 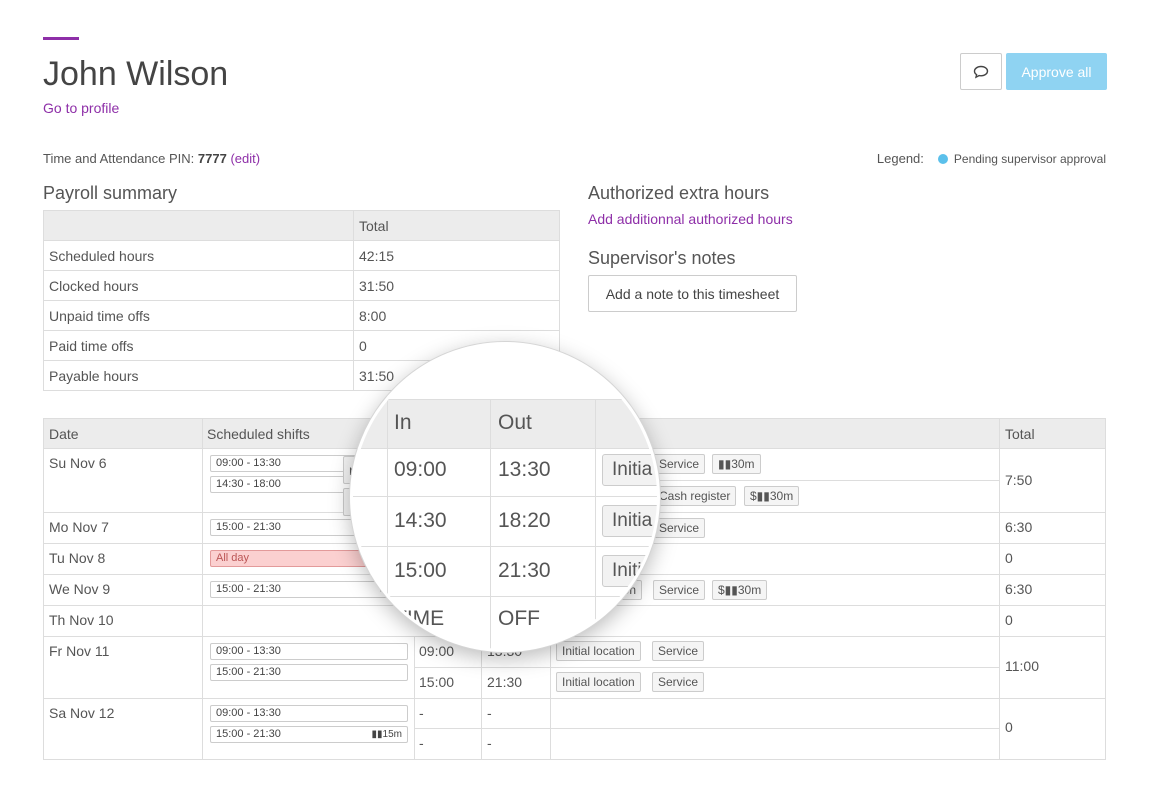 What do you see at coordinates (198, 285) in the screenshot?
I see `payroll-row-label: Clocked hours` at bounding box center [198, 285].